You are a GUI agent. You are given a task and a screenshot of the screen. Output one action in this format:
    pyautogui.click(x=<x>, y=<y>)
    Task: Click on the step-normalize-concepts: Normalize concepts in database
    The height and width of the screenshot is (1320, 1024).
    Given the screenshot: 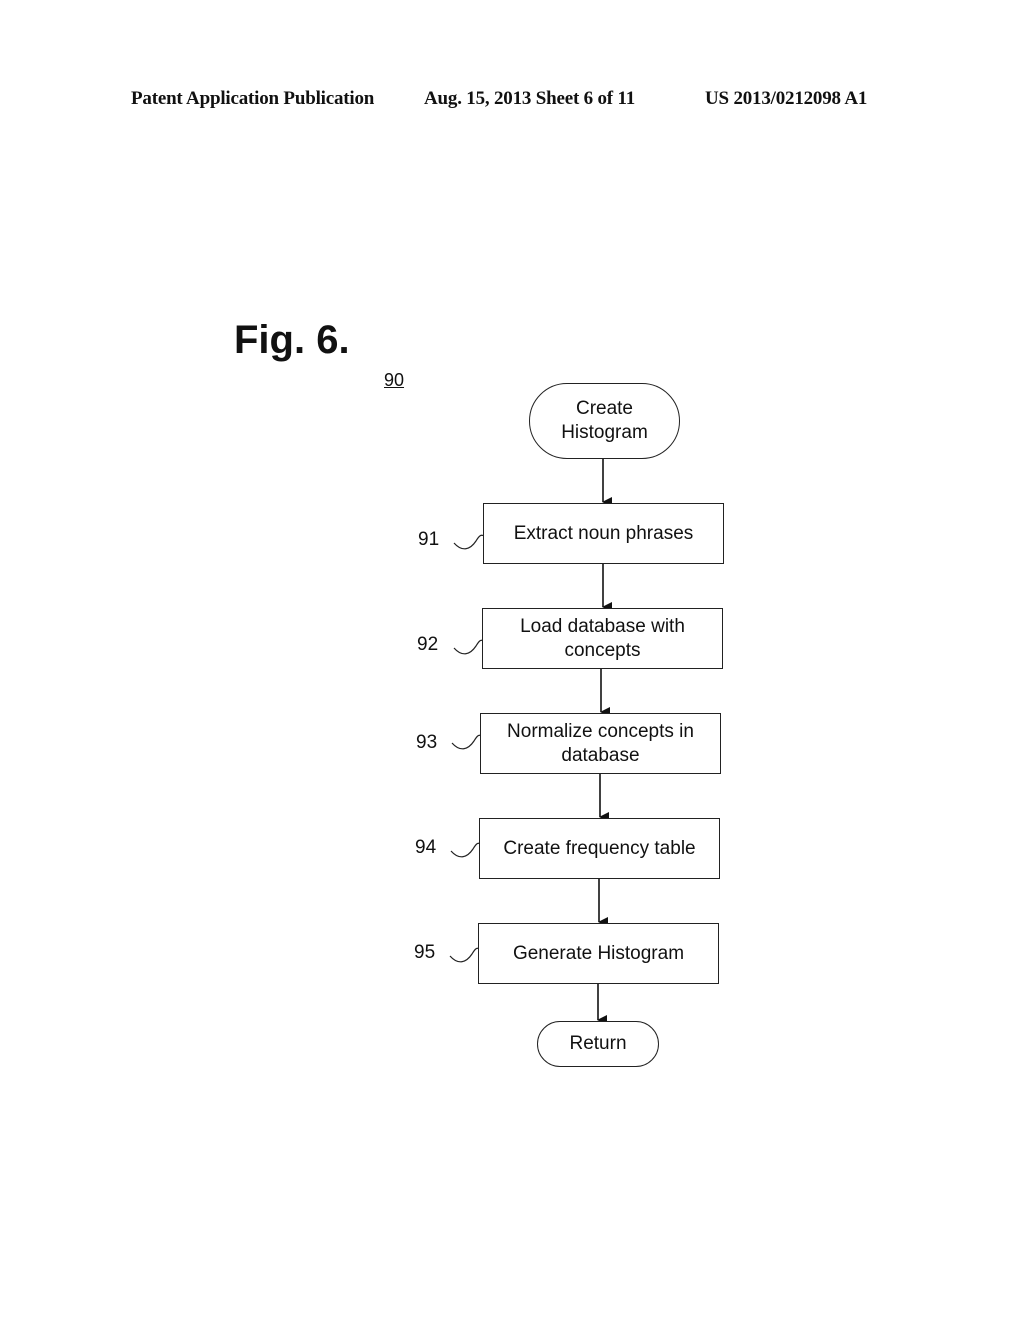 What is the action you would take?
    pyautogui.click(x=600, y=743)
    